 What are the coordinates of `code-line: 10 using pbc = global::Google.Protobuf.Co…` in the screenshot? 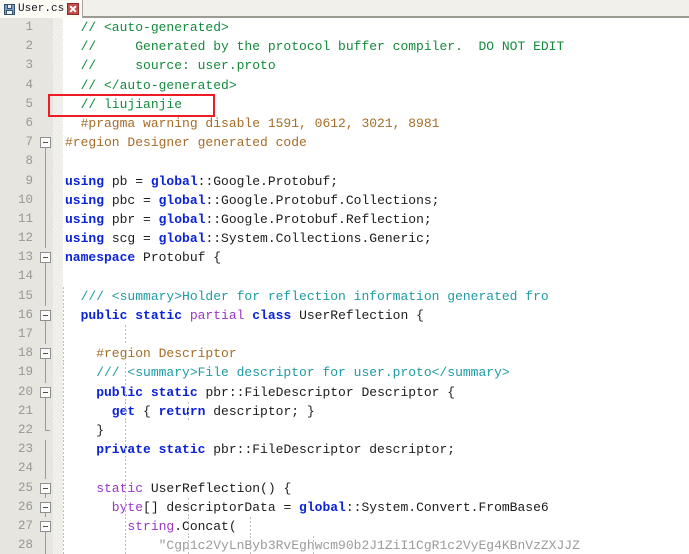 It's located at (344, 200).